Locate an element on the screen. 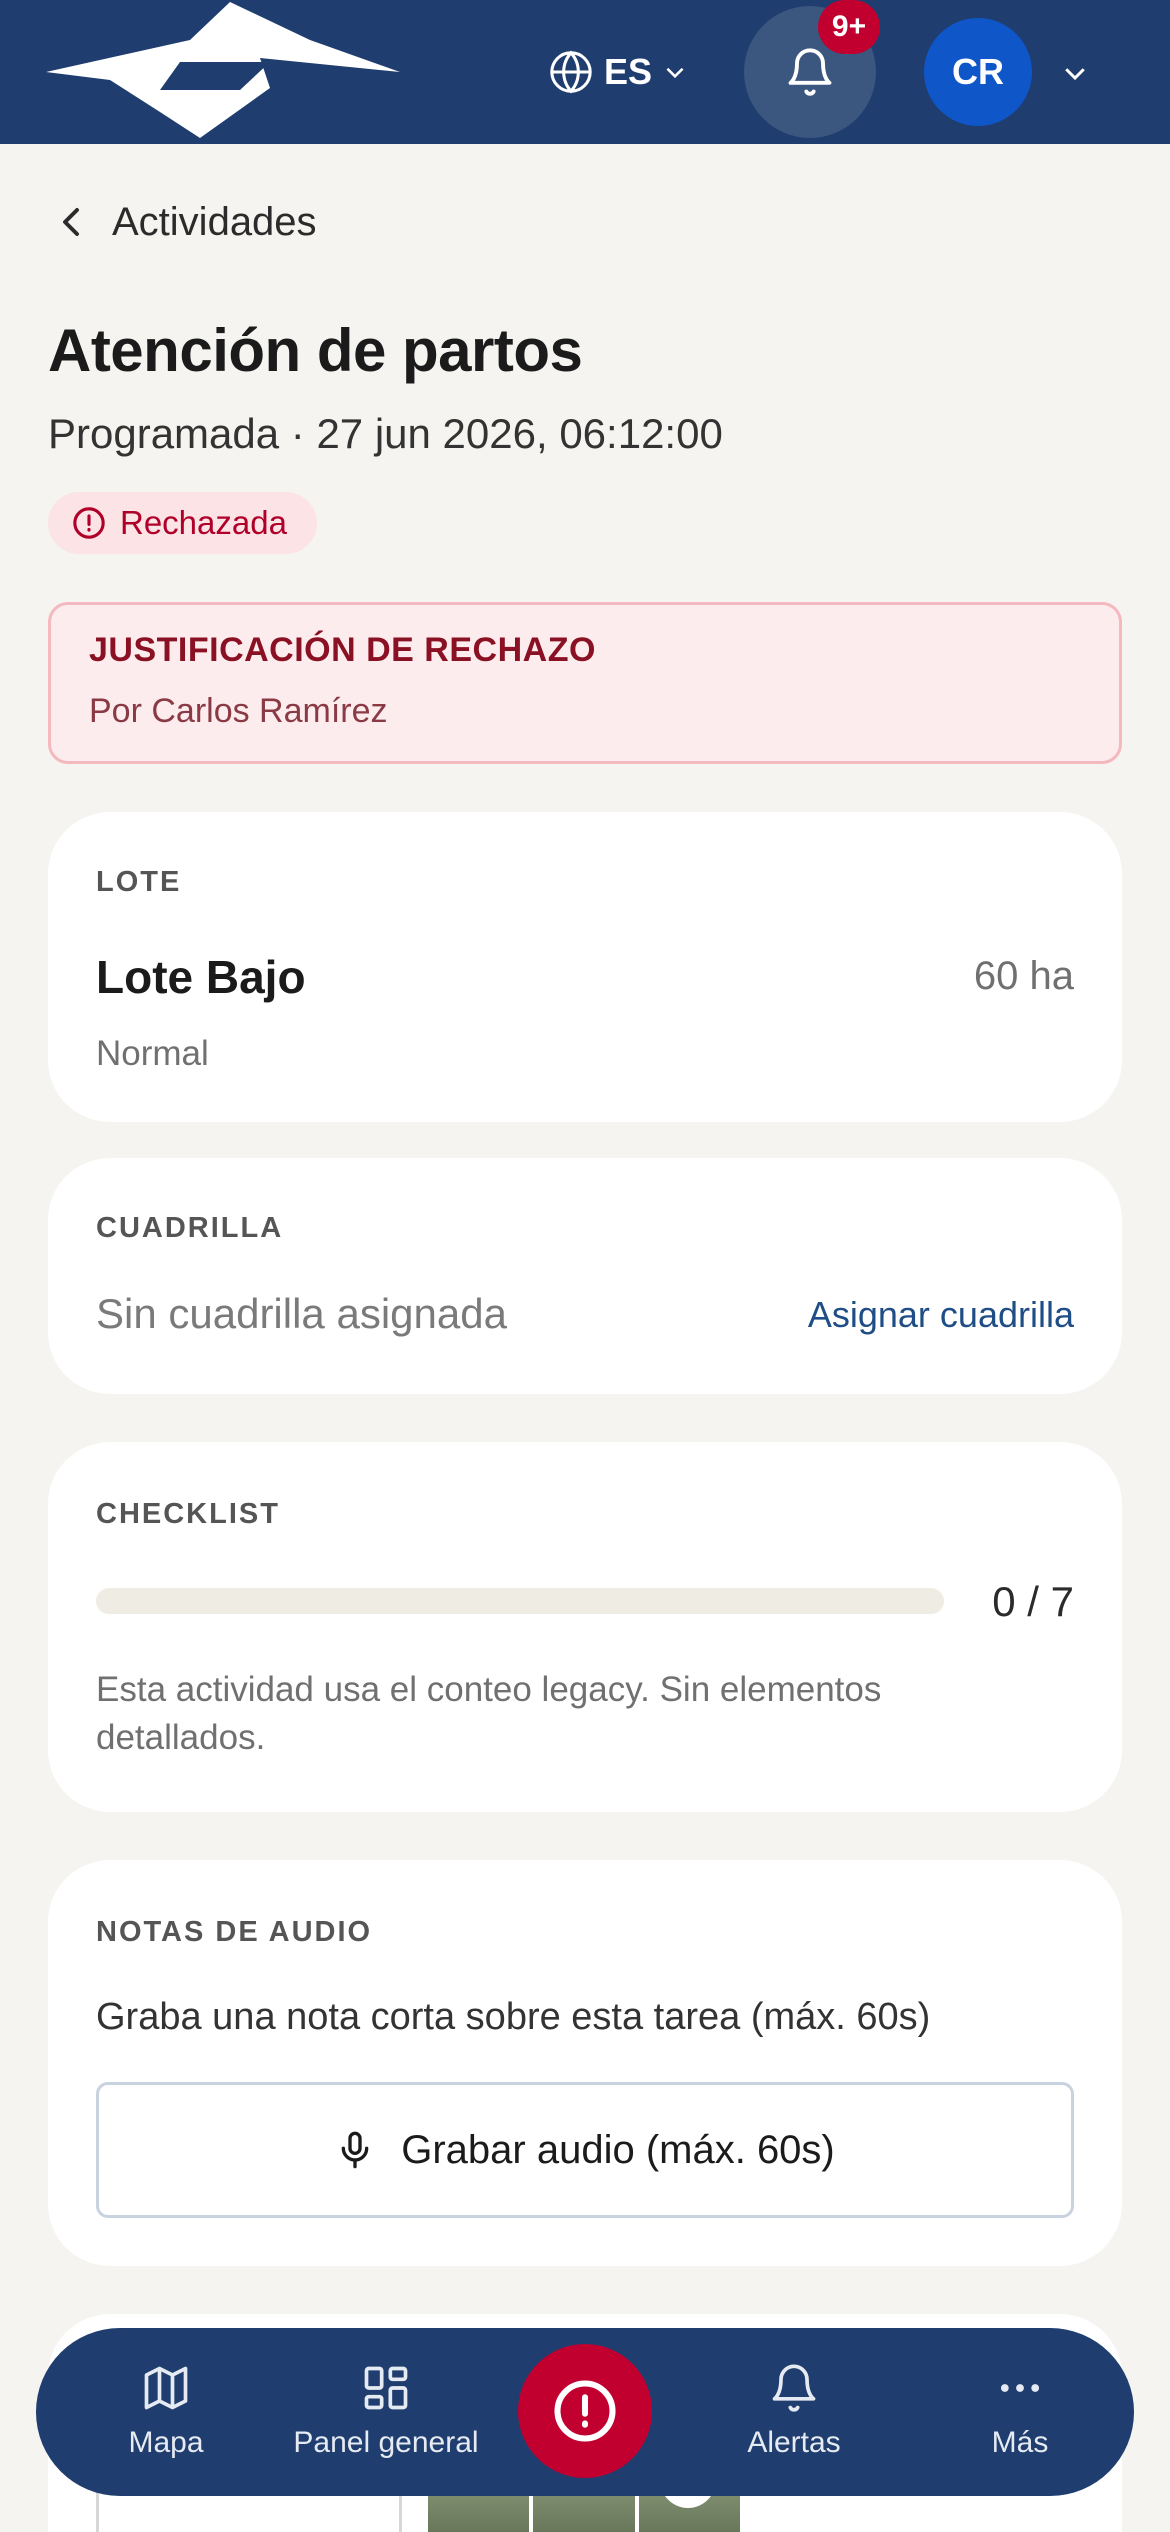 The image size is (1170, 2532). nav-item-more: Más is located at coordinates (1020, 2411).